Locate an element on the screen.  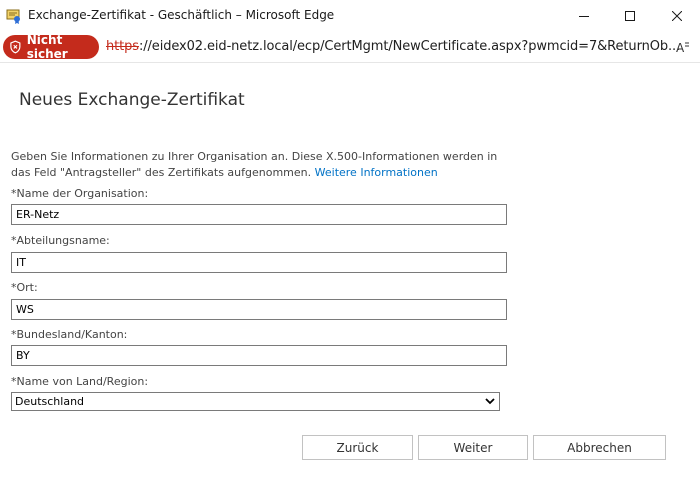
organization-input is located at coordinates (259, 214).